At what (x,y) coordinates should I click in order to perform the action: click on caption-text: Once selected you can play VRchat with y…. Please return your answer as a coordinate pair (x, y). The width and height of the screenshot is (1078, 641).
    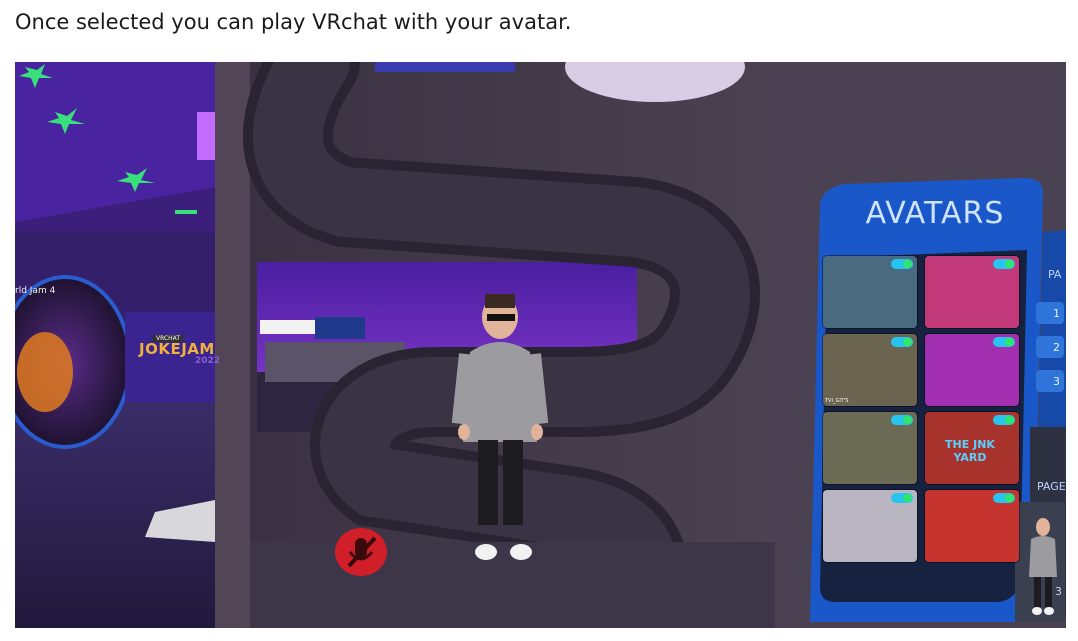
    Looking at the image, I should click on (293, 22).